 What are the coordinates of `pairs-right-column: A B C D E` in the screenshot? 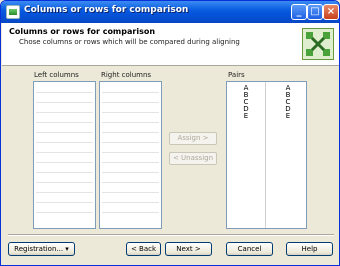 It's located at (288, 102).